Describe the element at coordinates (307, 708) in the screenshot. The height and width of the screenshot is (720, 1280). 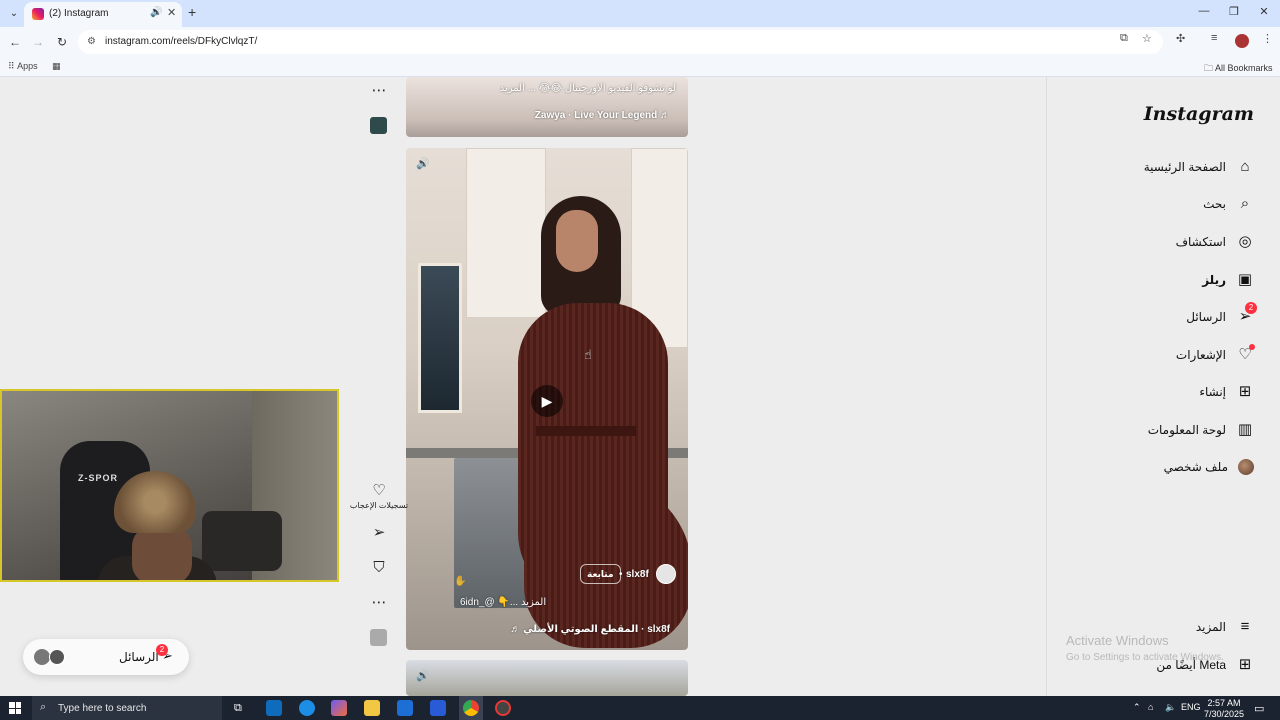
I see `edge-icon` at that location.